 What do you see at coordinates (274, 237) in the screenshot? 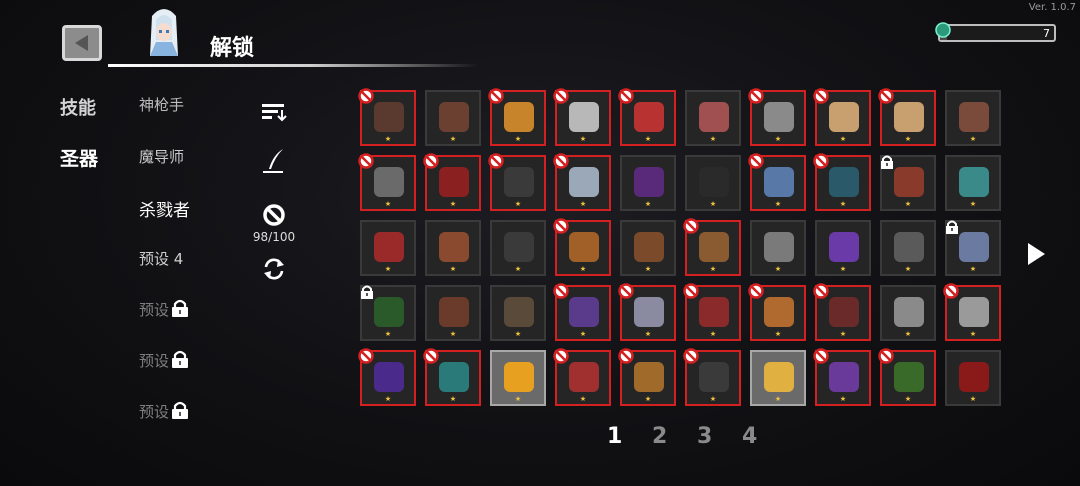
I see `ban-count: 98/100` at bounding box center [274, 237].